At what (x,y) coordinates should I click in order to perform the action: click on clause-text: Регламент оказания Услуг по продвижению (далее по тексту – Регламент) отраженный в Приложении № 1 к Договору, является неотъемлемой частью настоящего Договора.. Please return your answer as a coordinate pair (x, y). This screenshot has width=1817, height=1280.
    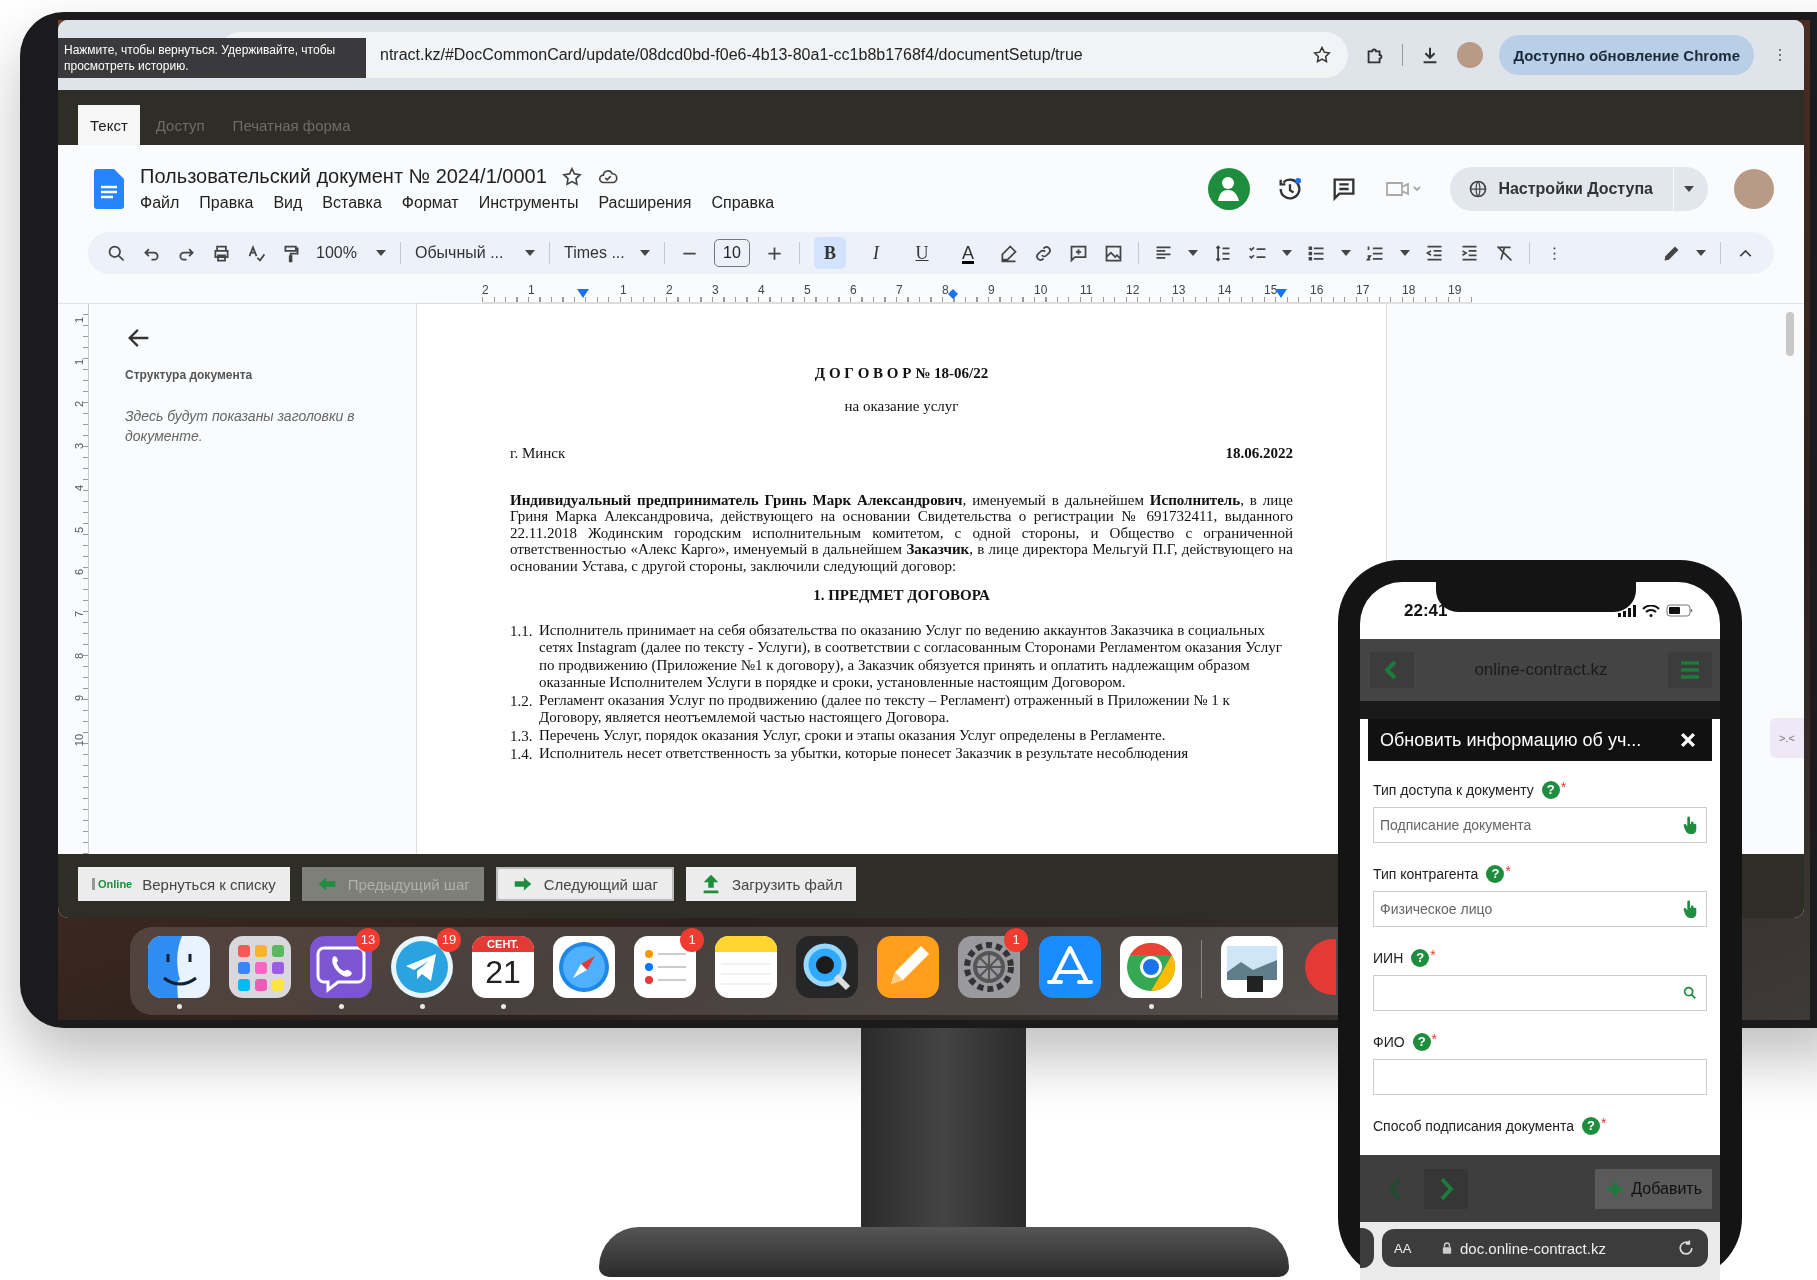
    Looking at the image, I should click on (885, 709).